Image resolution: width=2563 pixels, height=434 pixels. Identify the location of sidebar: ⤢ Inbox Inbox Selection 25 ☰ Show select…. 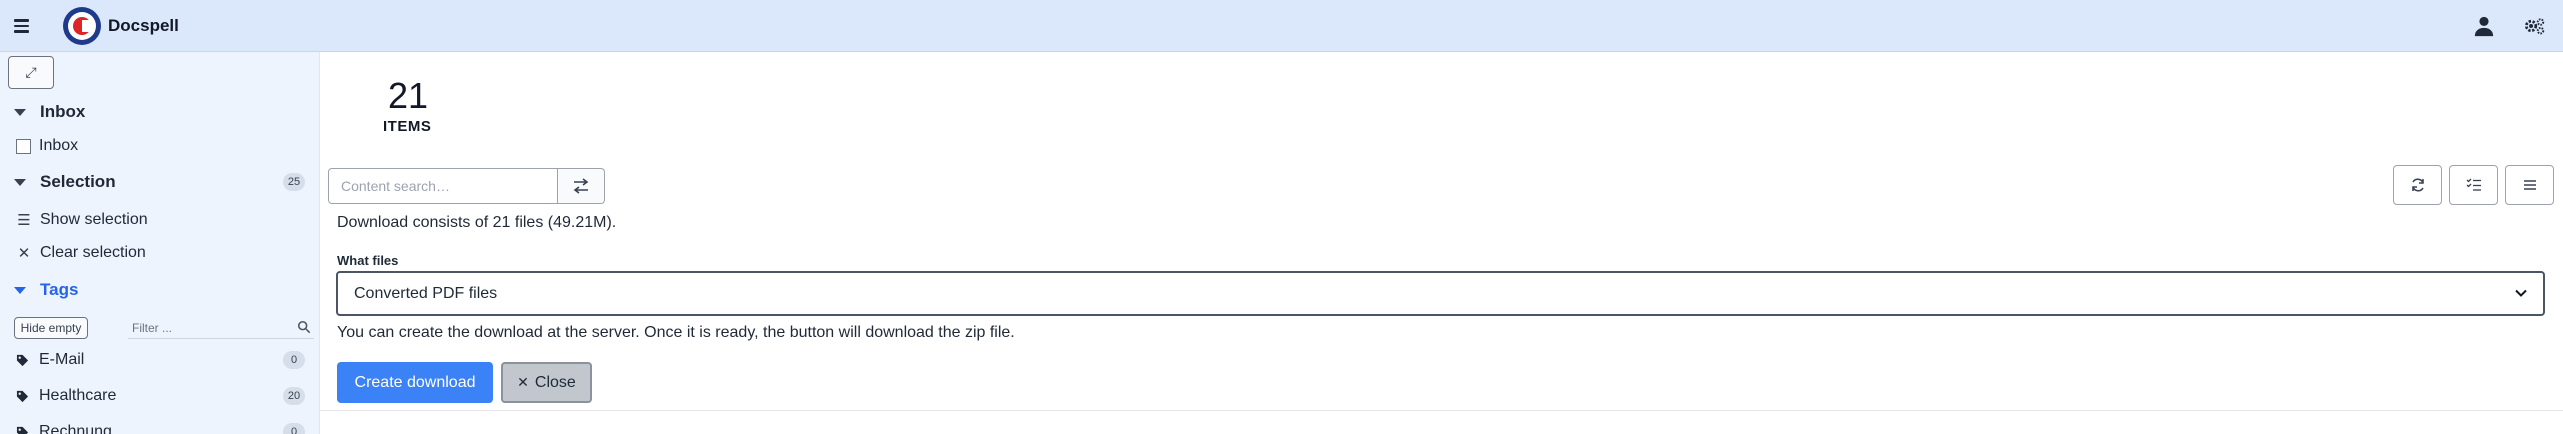
(160, 243).